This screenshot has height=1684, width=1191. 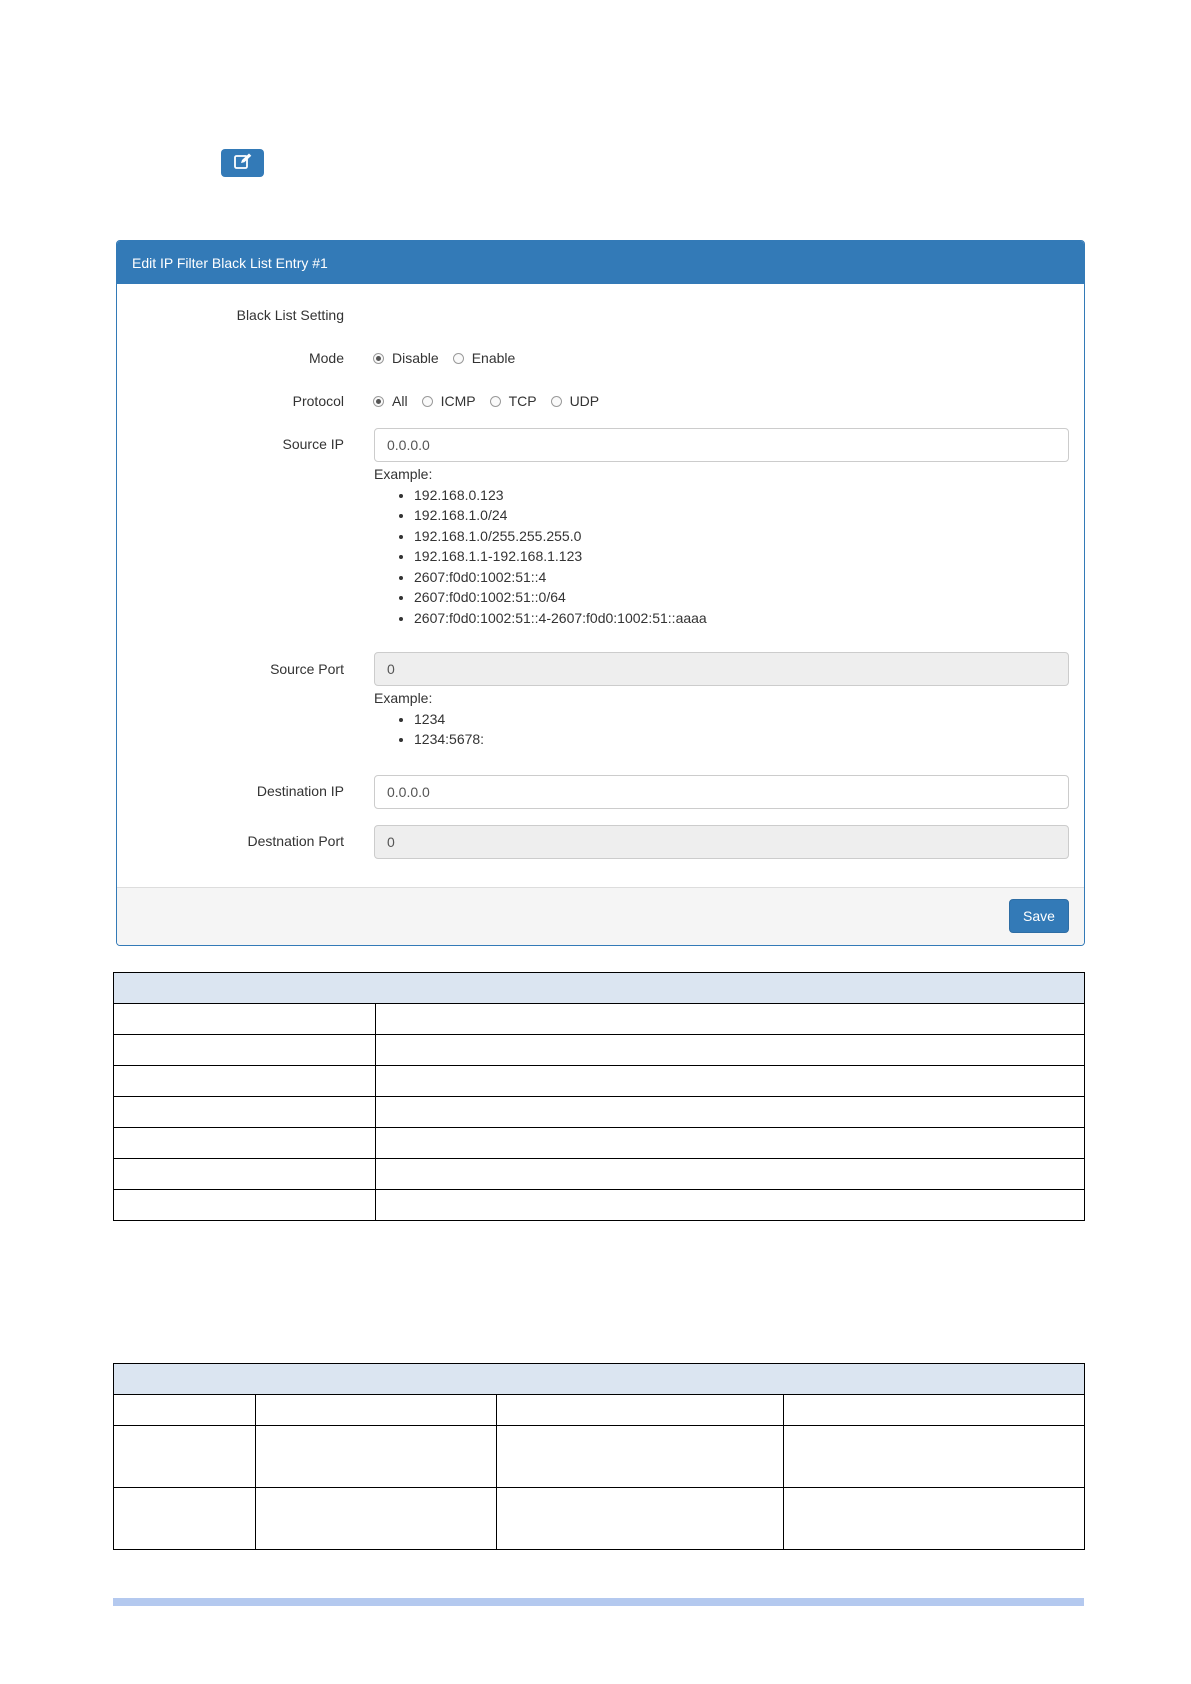 I want to click on source-ip-input: 0.0.0.0, so click(x=721, y=445).